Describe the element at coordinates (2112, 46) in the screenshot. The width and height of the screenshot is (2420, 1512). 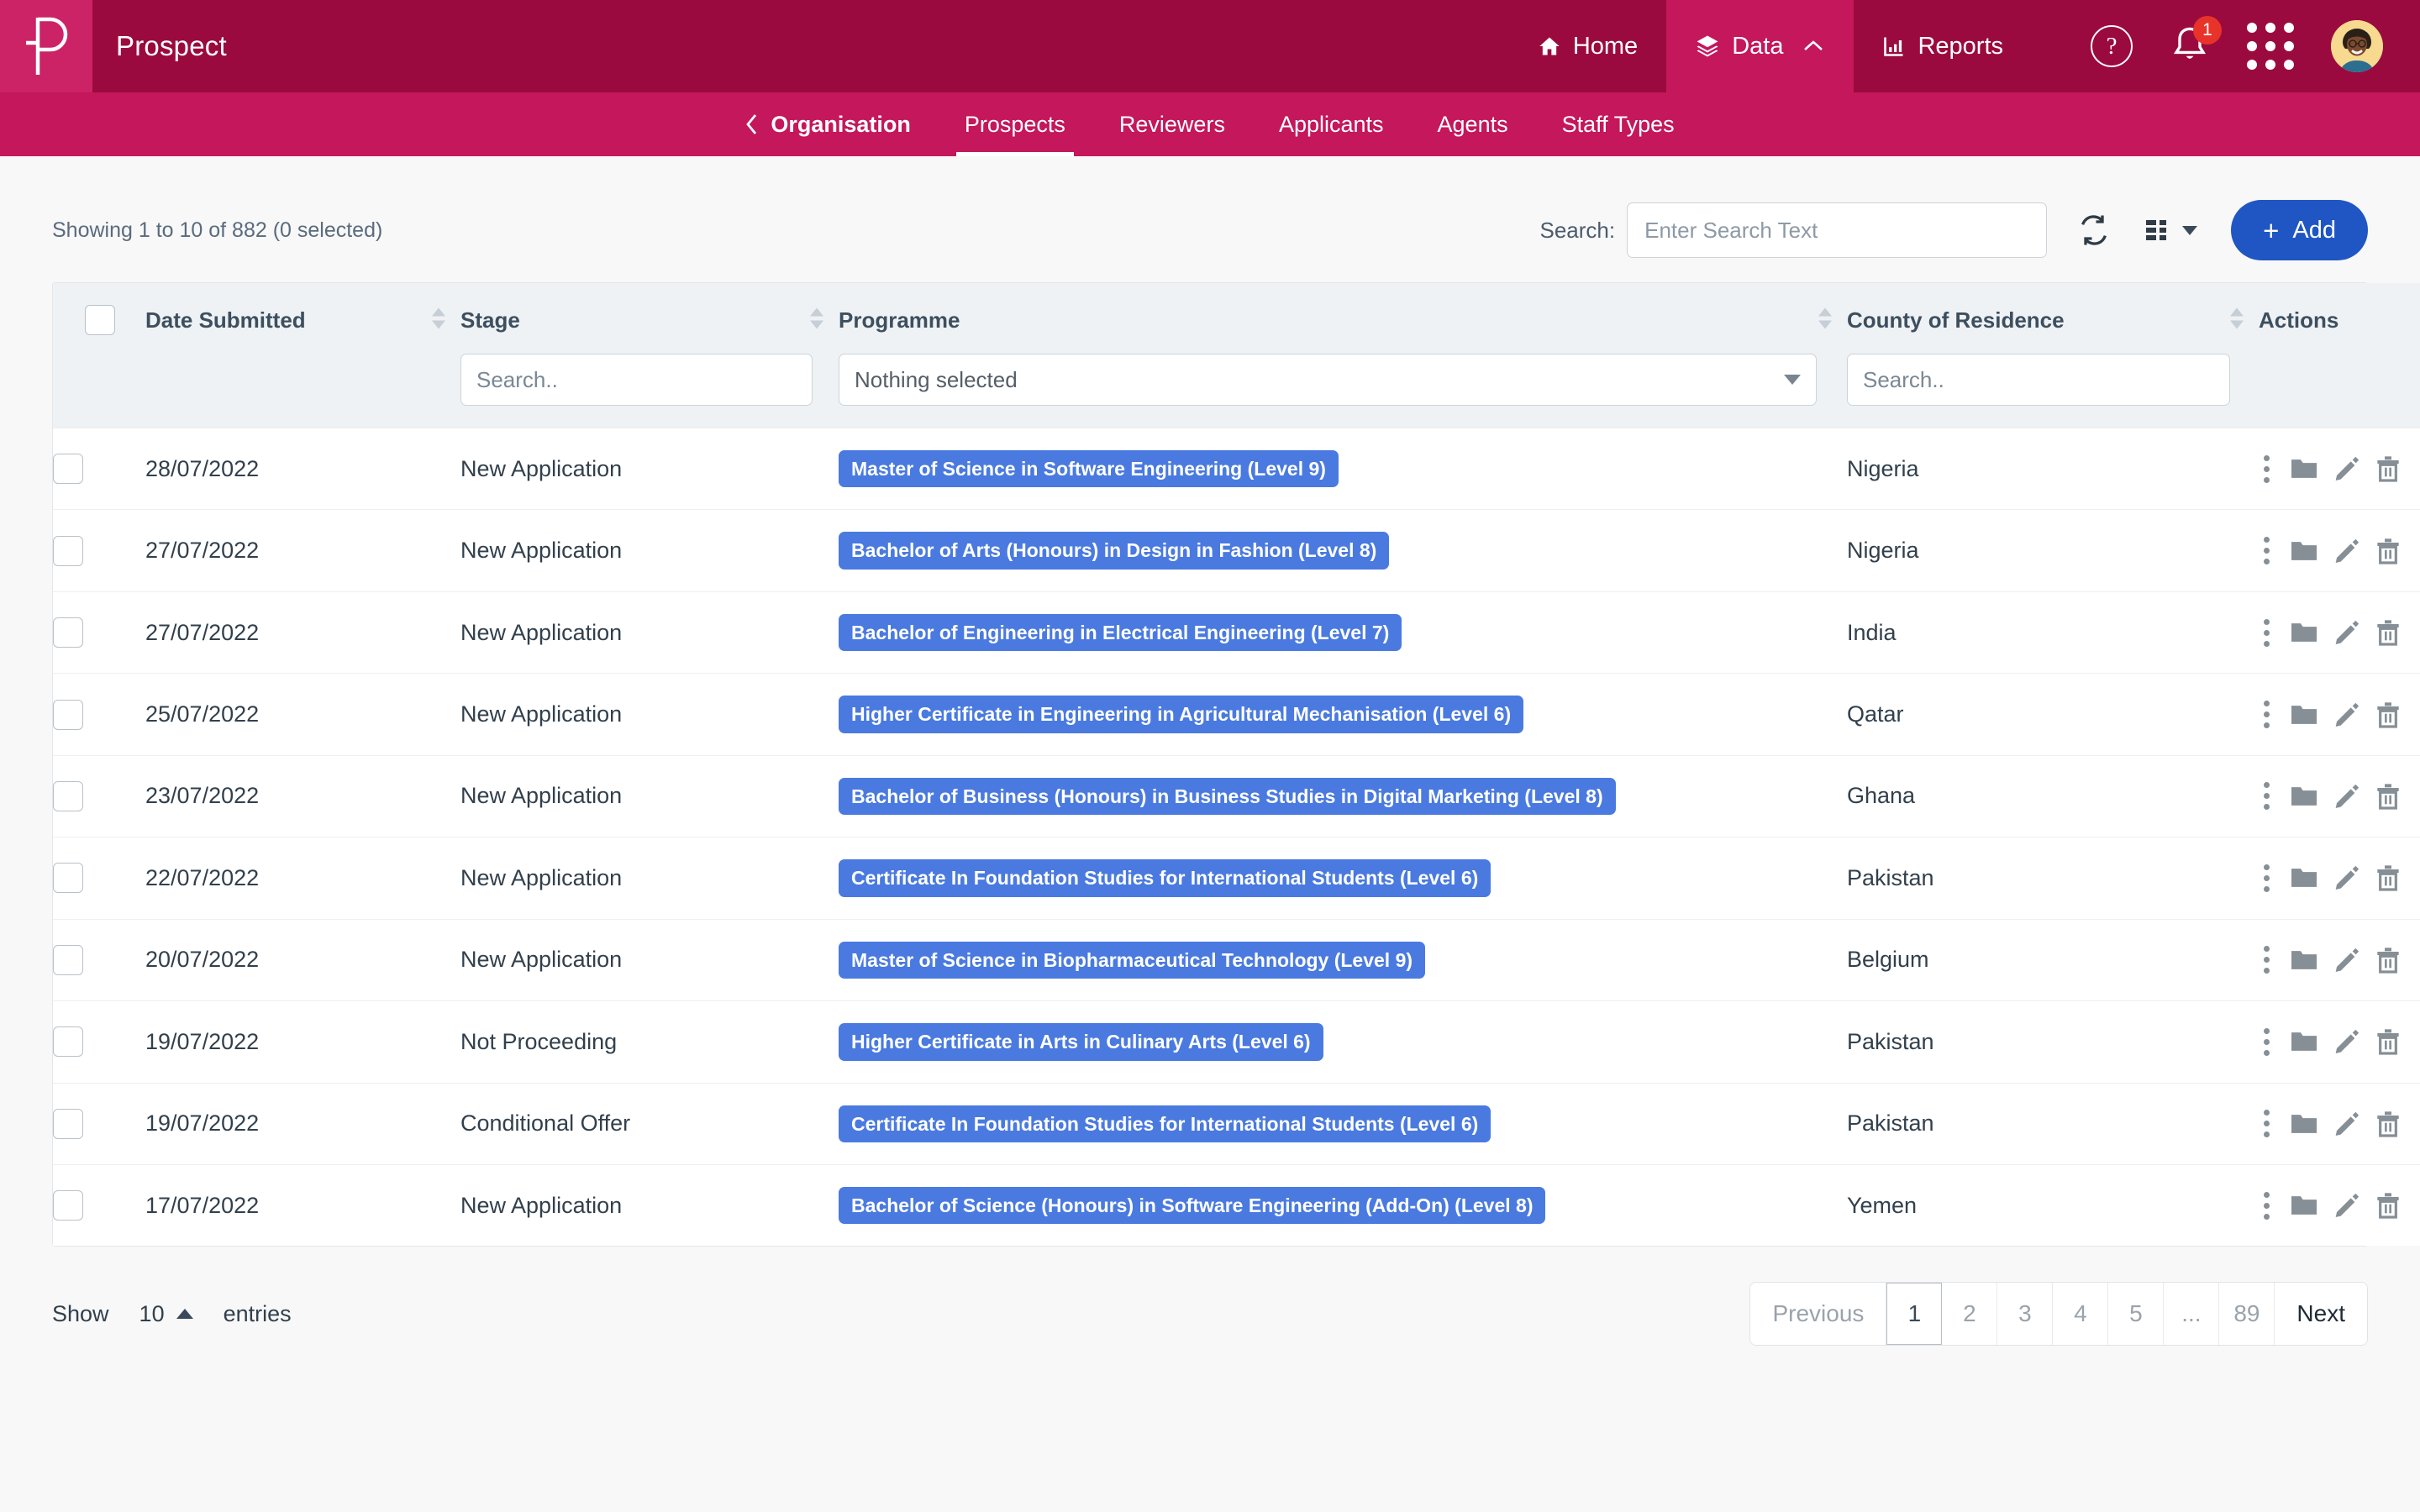
I see `help-button: ?` at that location.